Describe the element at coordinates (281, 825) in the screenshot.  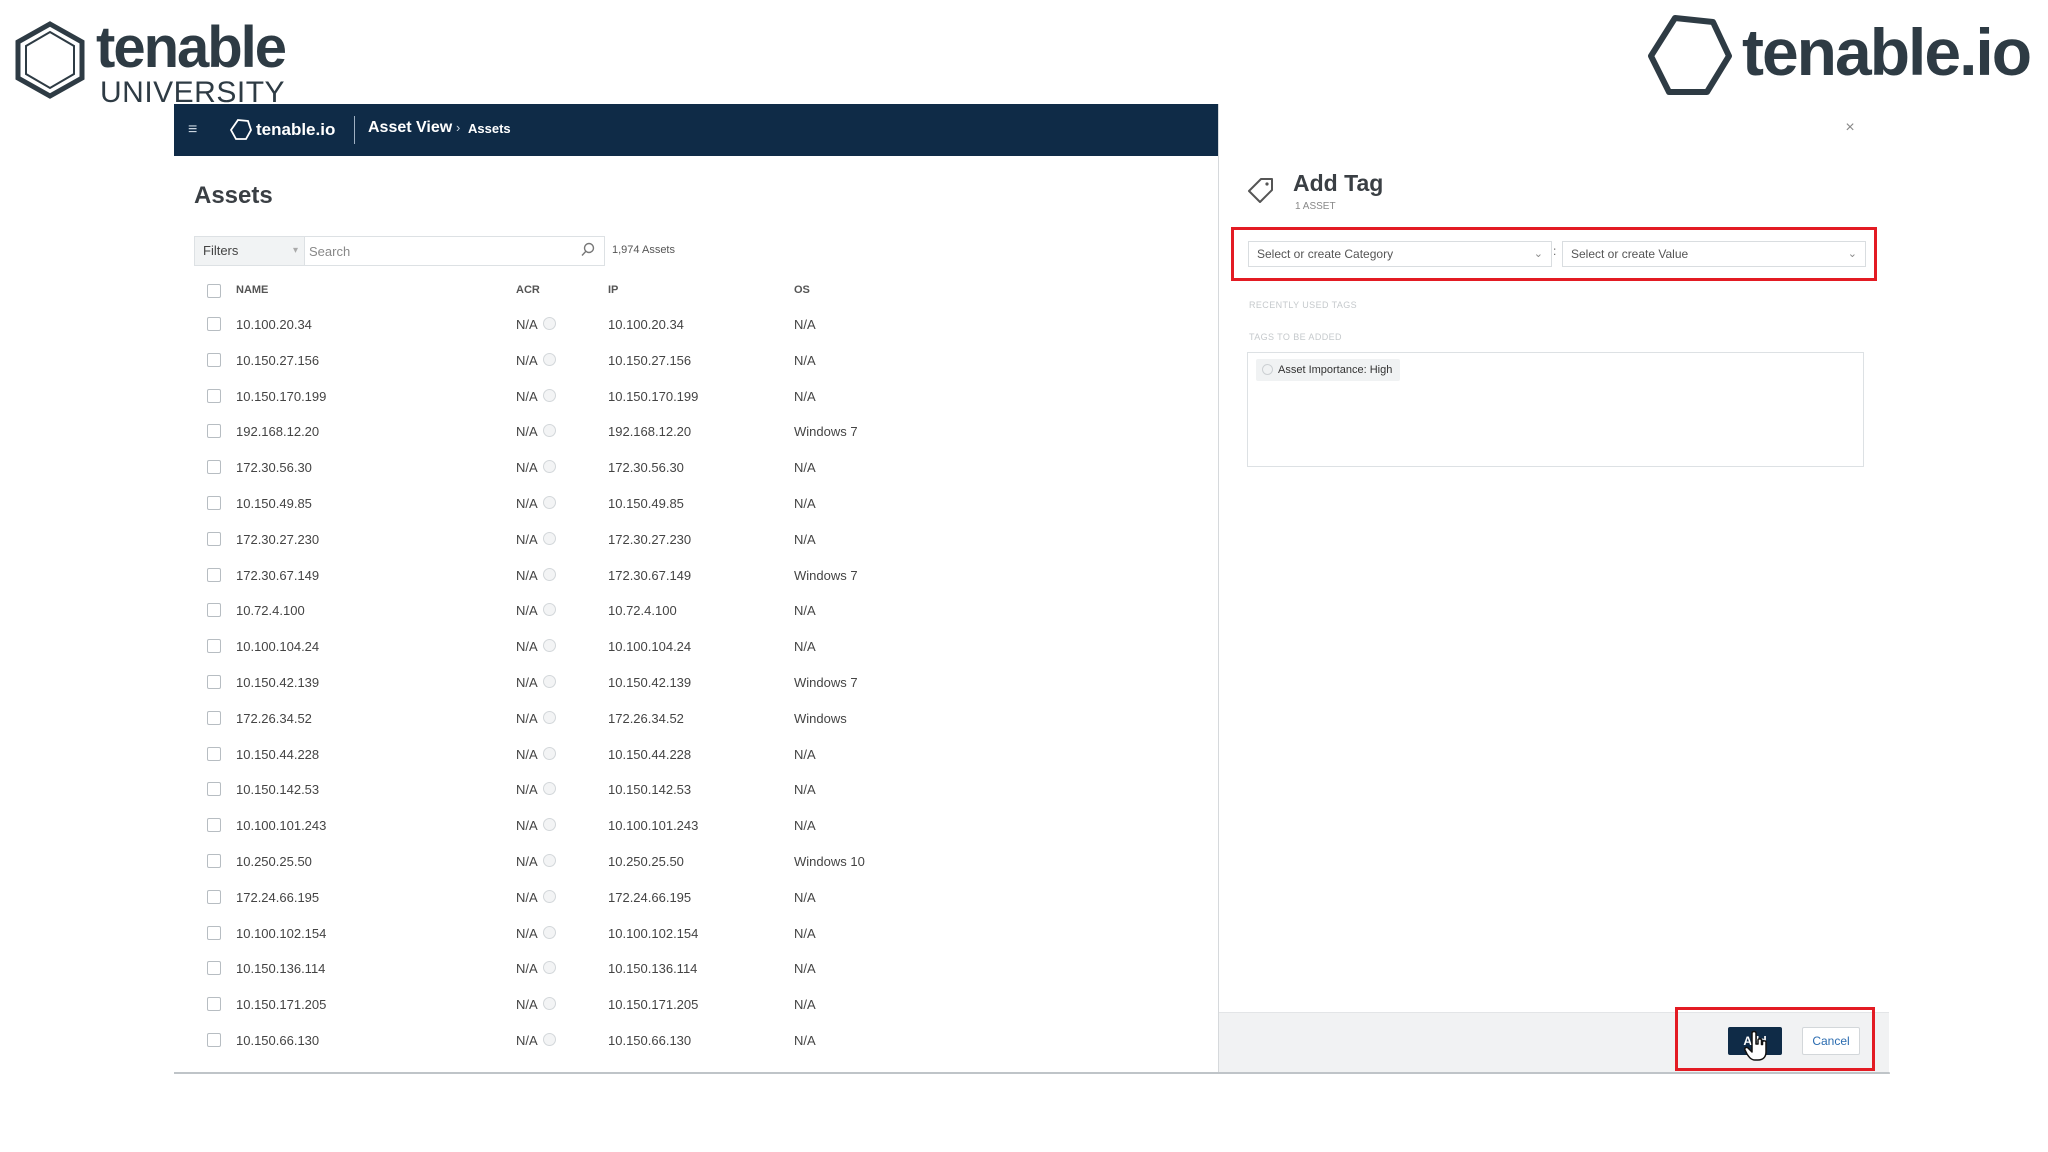
I see `cell-name: 10.100.101.243` at that location.